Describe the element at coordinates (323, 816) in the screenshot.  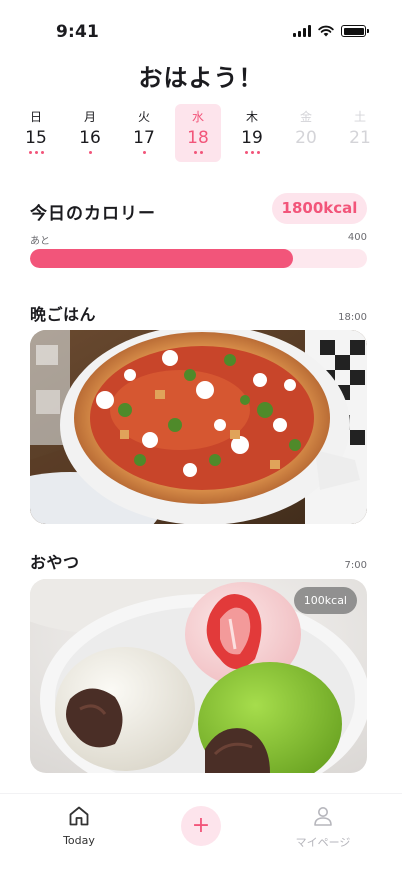
I see `user-icon` at that location.